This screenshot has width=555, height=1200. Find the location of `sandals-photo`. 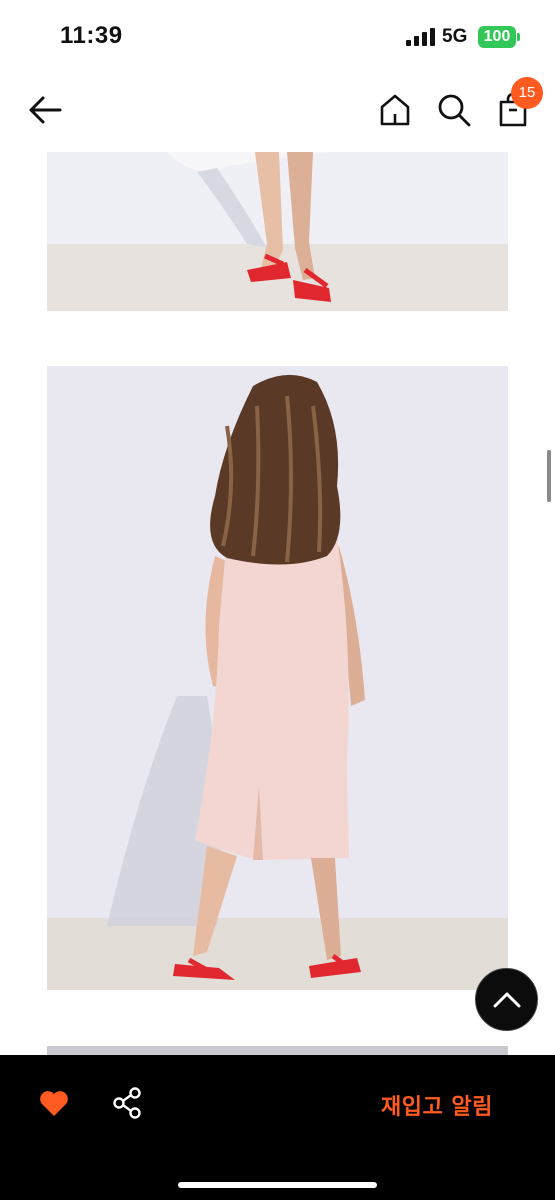

sandals-photo is located at coordinates (277, 231).